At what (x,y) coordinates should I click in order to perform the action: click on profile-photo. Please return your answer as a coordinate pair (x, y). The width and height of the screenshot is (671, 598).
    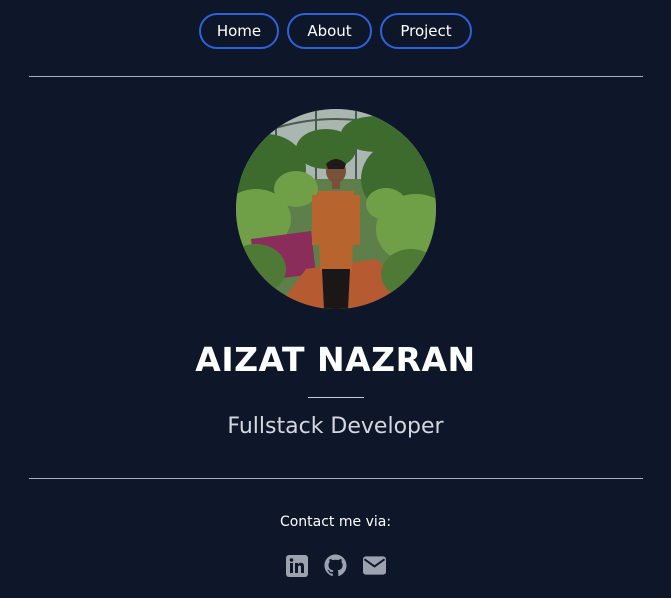
    Looking at the image, I should click on (336, 209).